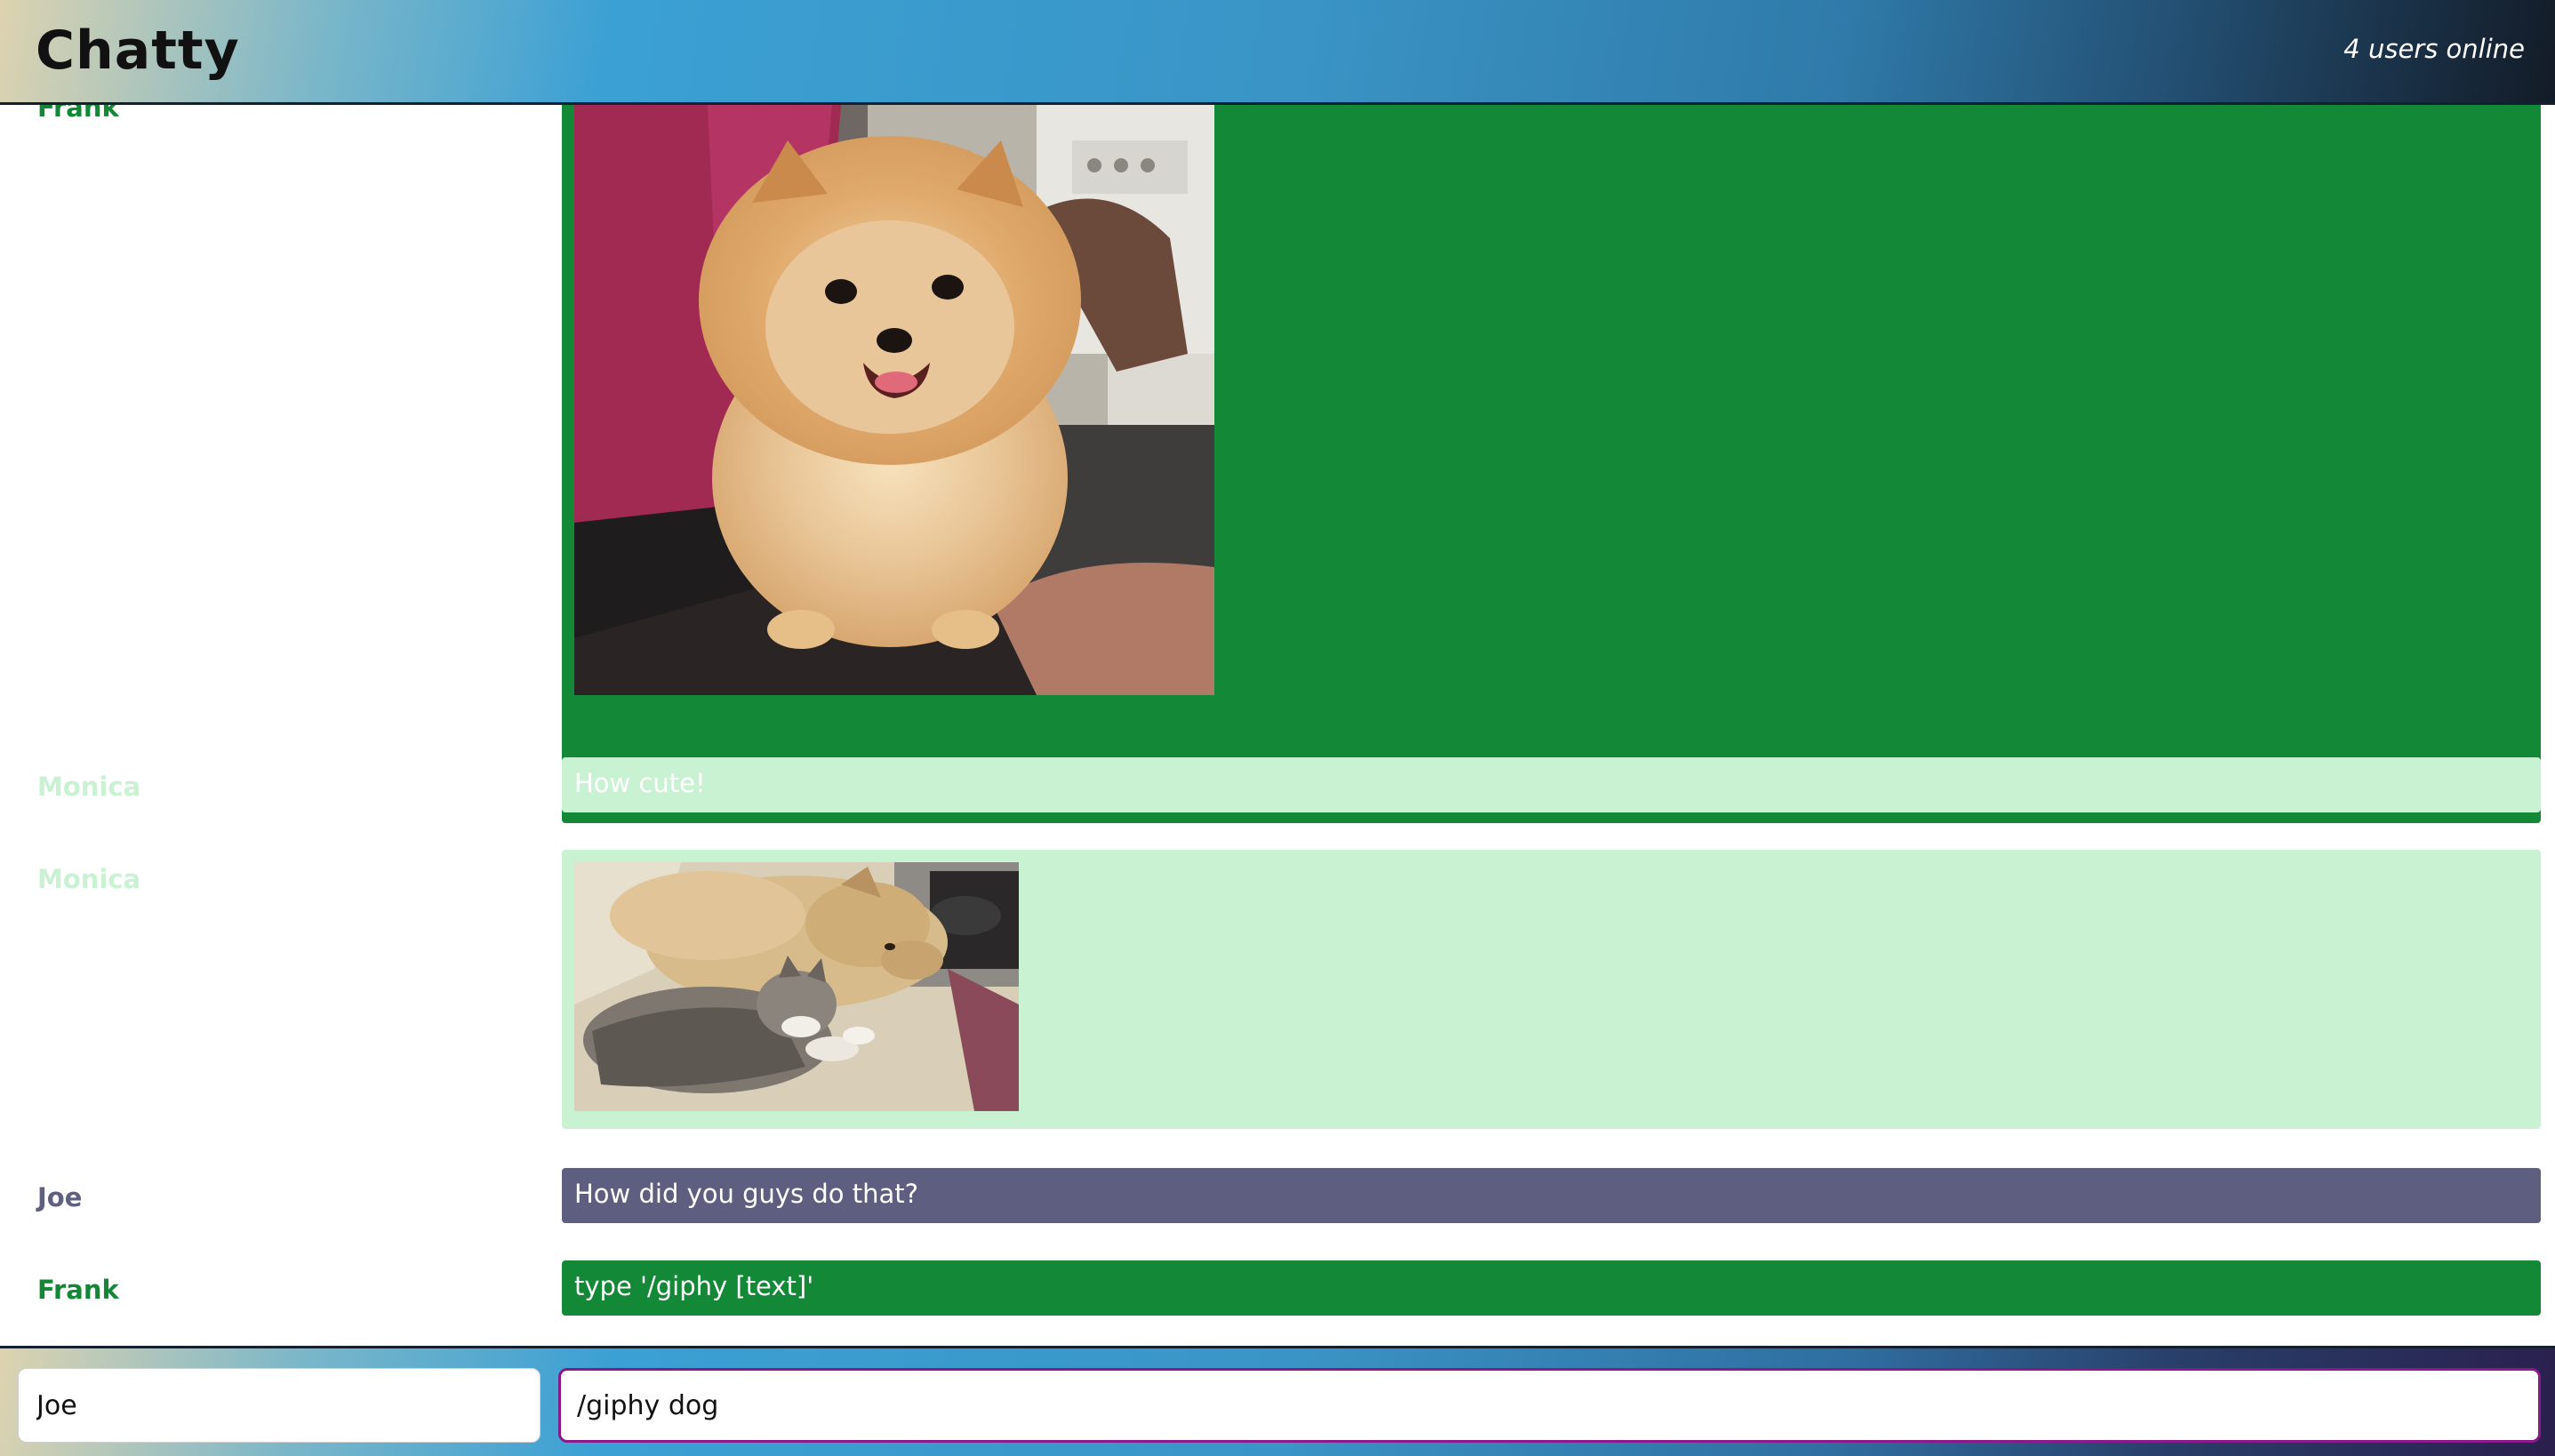  Describe the element at coordinates (2434, 49) in the screenshot. I see `users-online-count: 4 users online` at that location.